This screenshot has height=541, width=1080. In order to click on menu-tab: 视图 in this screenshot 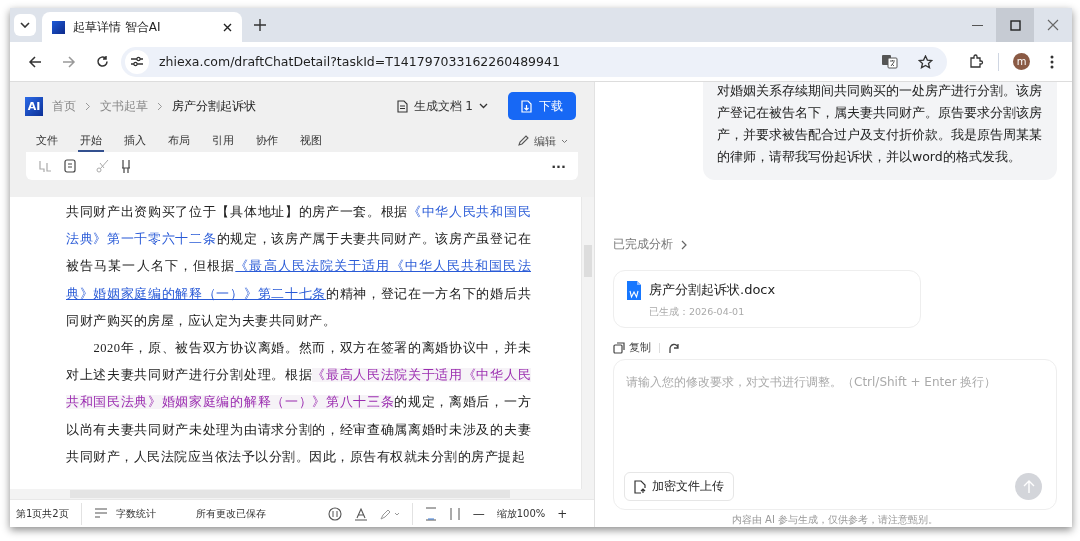, I will do `click(311, 141)`.